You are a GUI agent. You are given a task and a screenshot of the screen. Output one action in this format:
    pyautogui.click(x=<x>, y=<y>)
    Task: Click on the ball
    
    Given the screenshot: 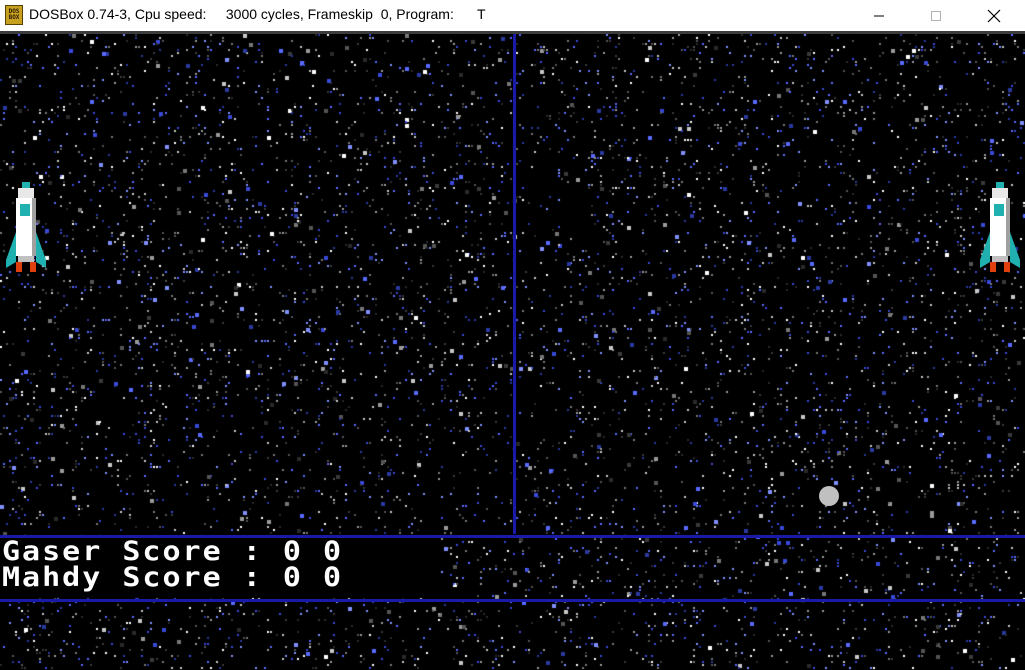 What is the action you would take?
    pyautogui.click(x=829, y=496)
    